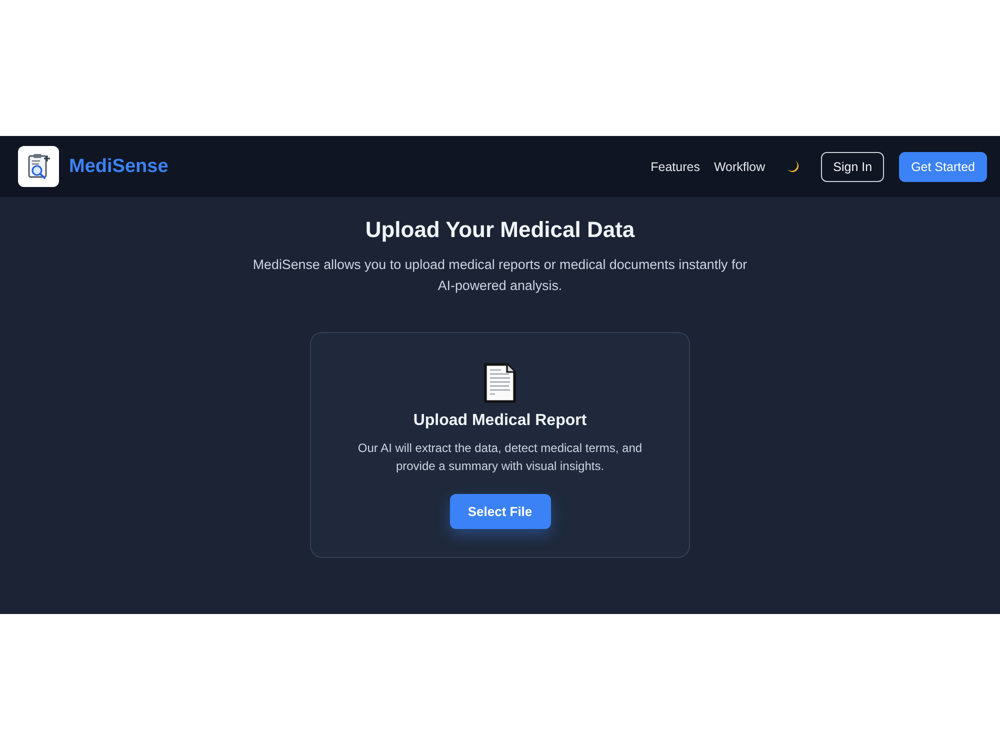 The height and width of the screenshot is (750, 1000). I want to click on card-description: Our AI will extract the data, detect medical terms, and provide a summary with visual insights., so click(500, 457).